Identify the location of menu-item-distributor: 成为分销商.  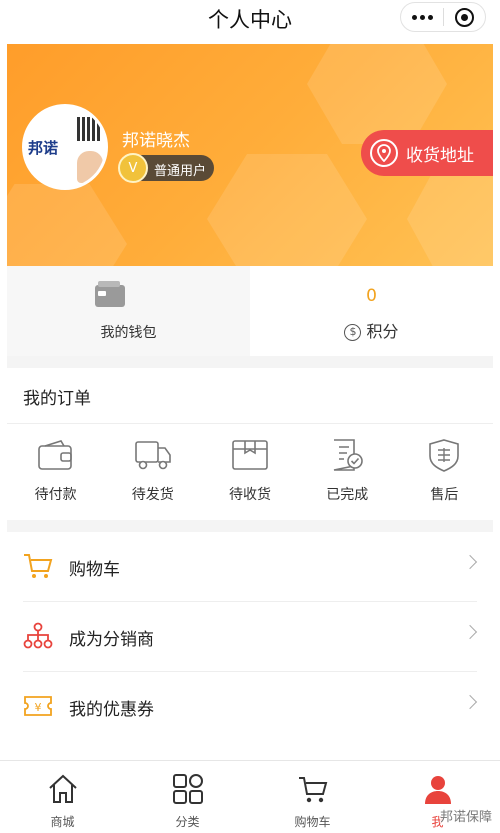
(250, 637).